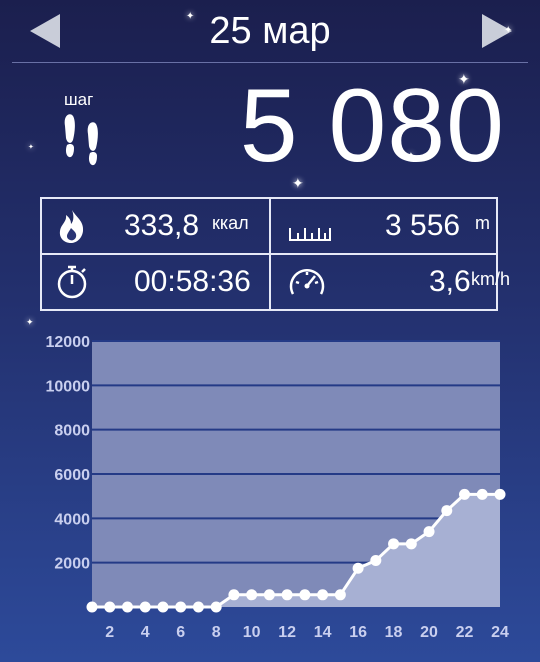 The width and height of the screenshot is (540, 662). Describe the element at coordinates (72, 564) in the screenshot. I see `y-tick-label: 2000` at that location.